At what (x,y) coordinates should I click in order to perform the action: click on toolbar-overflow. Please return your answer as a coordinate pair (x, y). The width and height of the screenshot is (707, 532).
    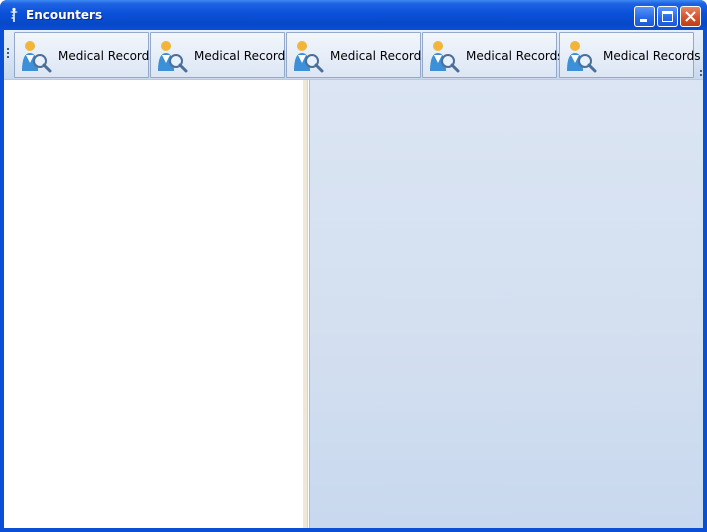
    Looking at the image, I should click on (701, 74).